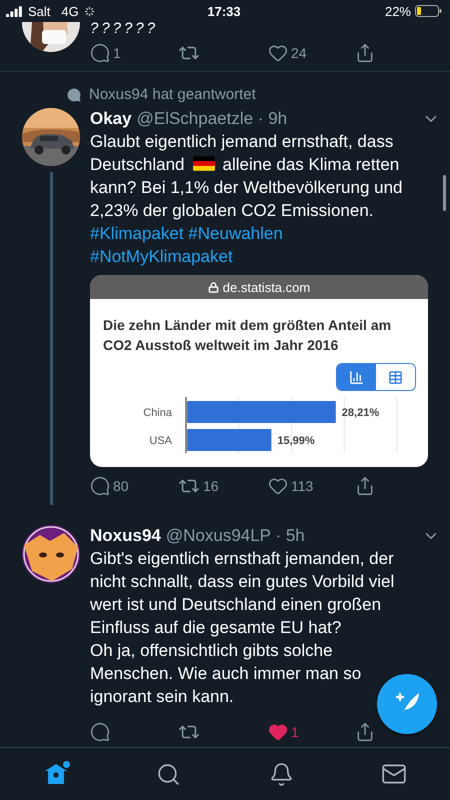 Image resolution: width=450 pixels, height=800 pixels. I want to click on tweet-text: ??????, so click(125, 29).